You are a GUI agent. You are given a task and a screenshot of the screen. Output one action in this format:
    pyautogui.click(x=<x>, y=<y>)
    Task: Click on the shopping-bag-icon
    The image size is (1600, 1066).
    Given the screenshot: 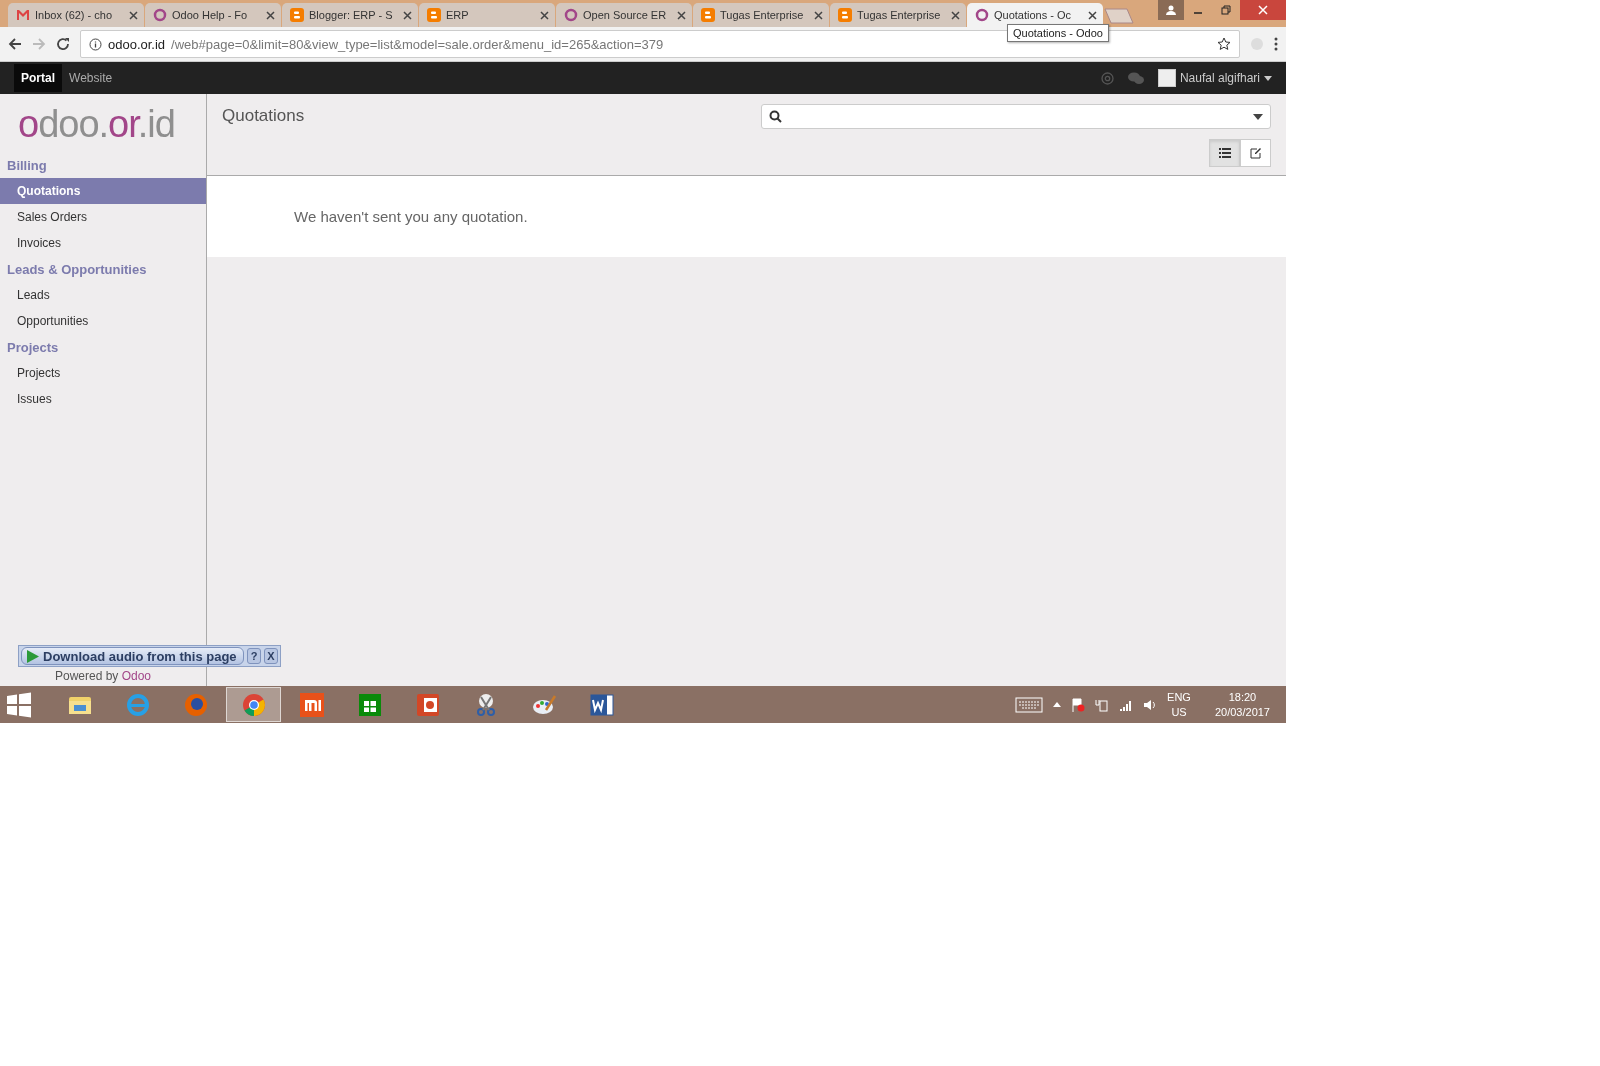 What is the action you would take?
    pyautogui.click(x=369, y=704)
    